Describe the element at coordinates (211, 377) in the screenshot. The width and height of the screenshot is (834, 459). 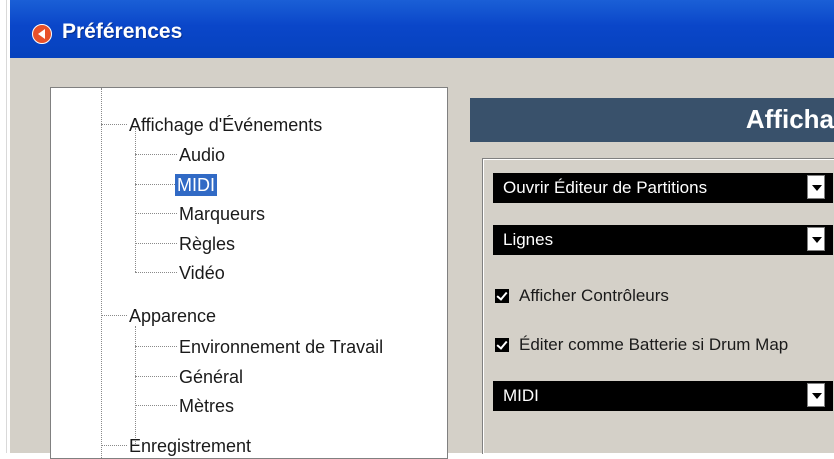
I see `tree-item-general: Général` at that location.